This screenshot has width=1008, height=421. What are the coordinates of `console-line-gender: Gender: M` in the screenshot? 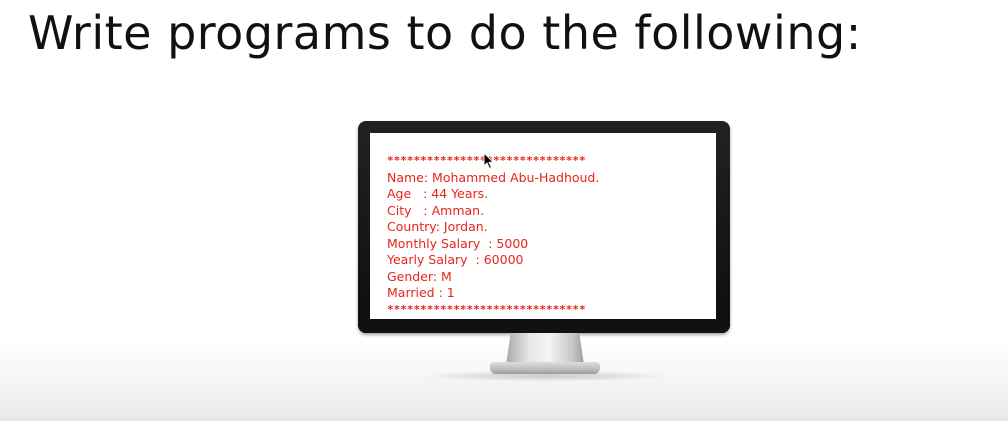 It's located at (419, 276).